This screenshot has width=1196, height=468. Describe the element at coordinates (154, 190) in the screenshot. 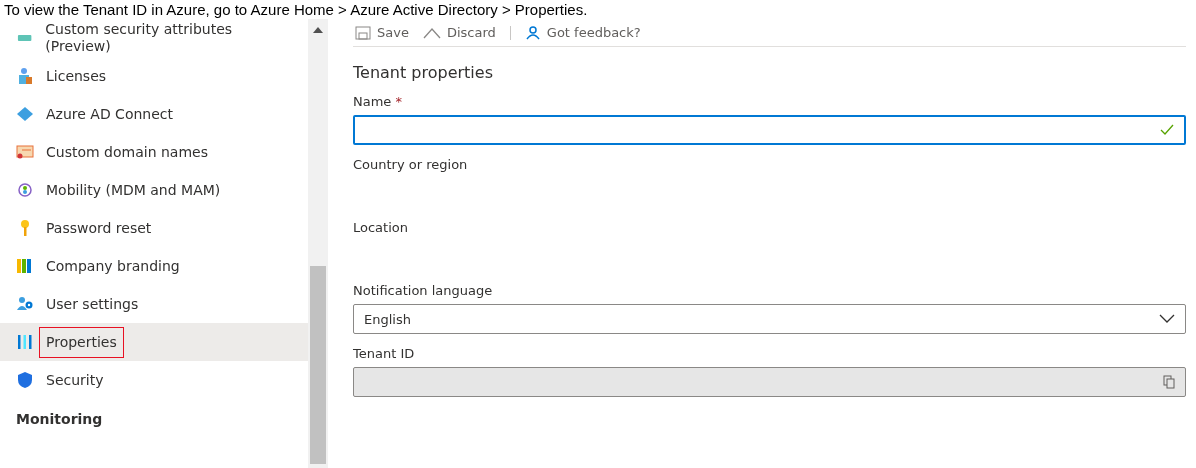

I see `sidebar-item: Mobility (MDM and MAM)` at that location.